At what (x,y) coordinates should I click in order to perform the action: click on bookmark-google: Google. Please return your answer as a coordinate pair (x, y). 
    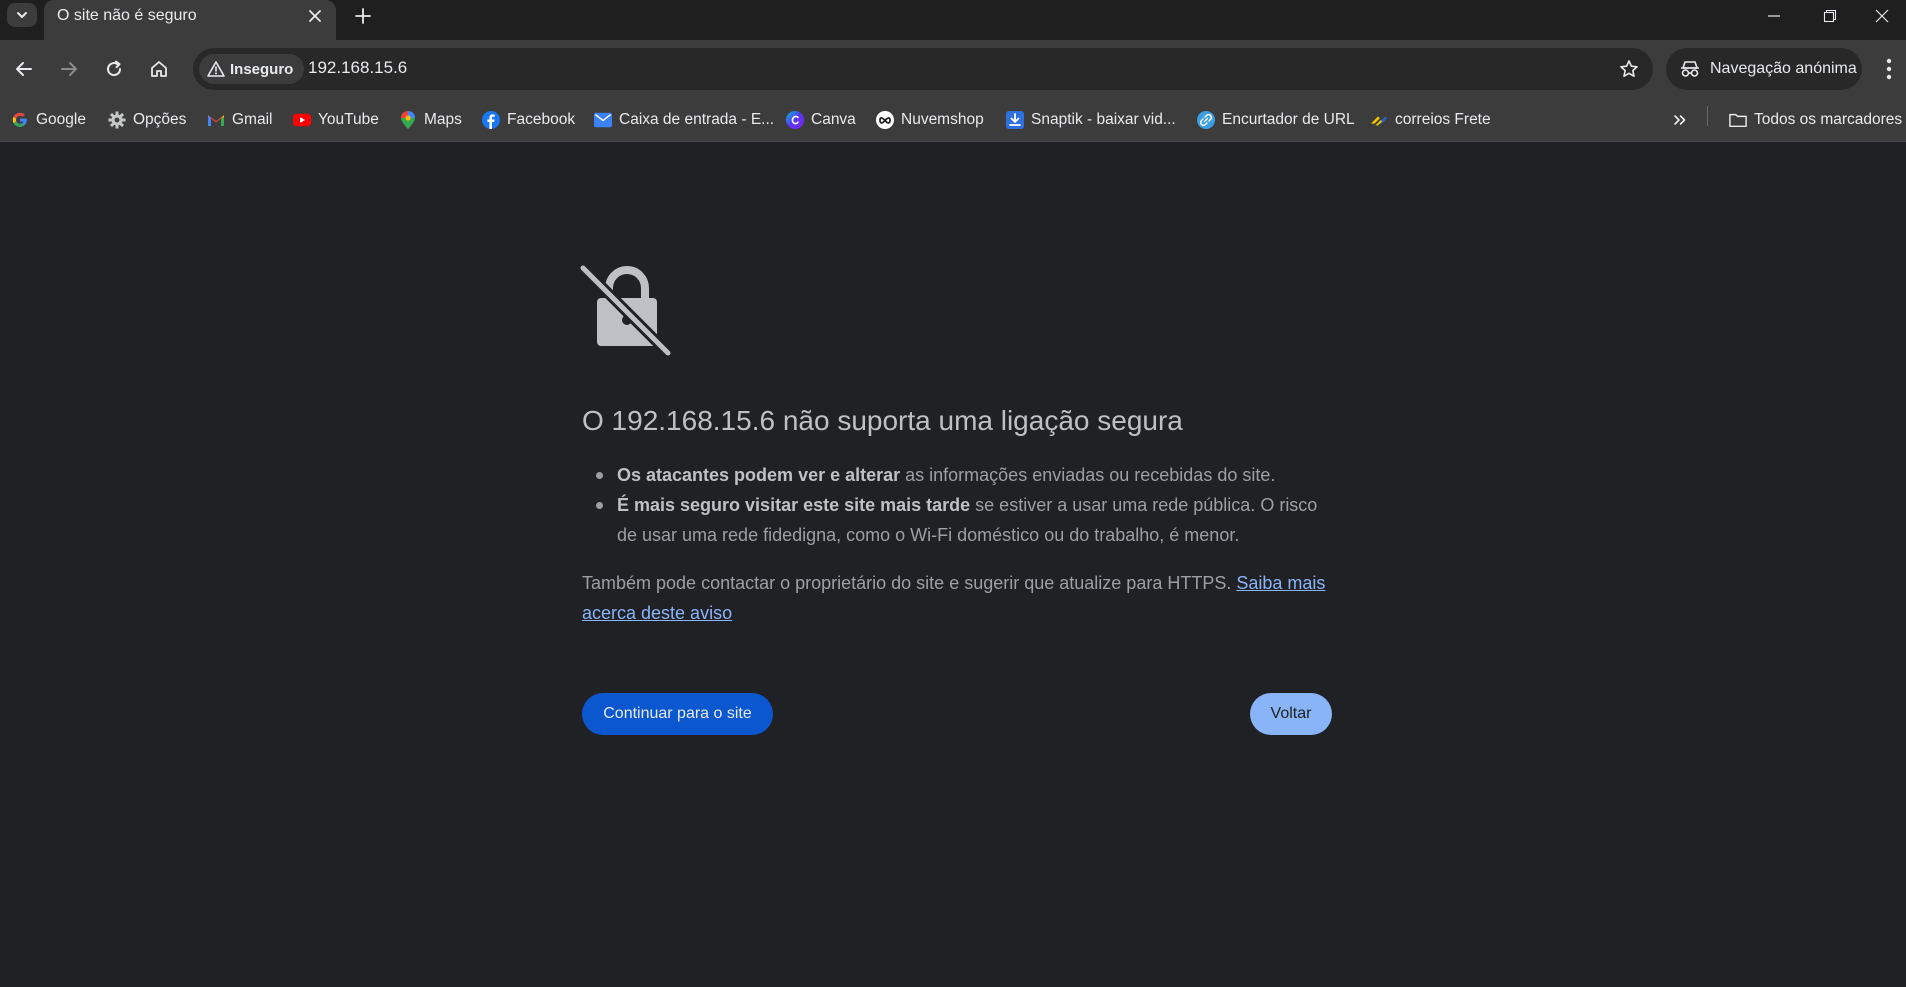
    Looking at the image, I should click on (48, 120).